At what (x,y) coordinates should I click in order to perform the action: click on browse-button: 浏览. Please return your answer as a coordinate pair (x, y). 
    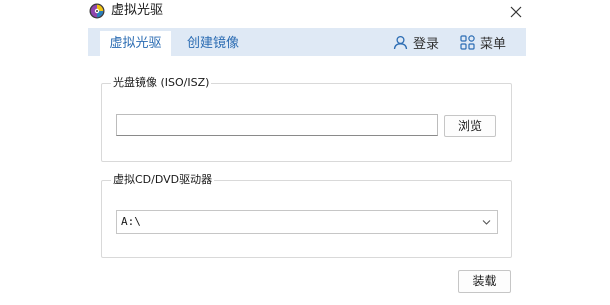
    Looking at the image, I should click on (470, 126).